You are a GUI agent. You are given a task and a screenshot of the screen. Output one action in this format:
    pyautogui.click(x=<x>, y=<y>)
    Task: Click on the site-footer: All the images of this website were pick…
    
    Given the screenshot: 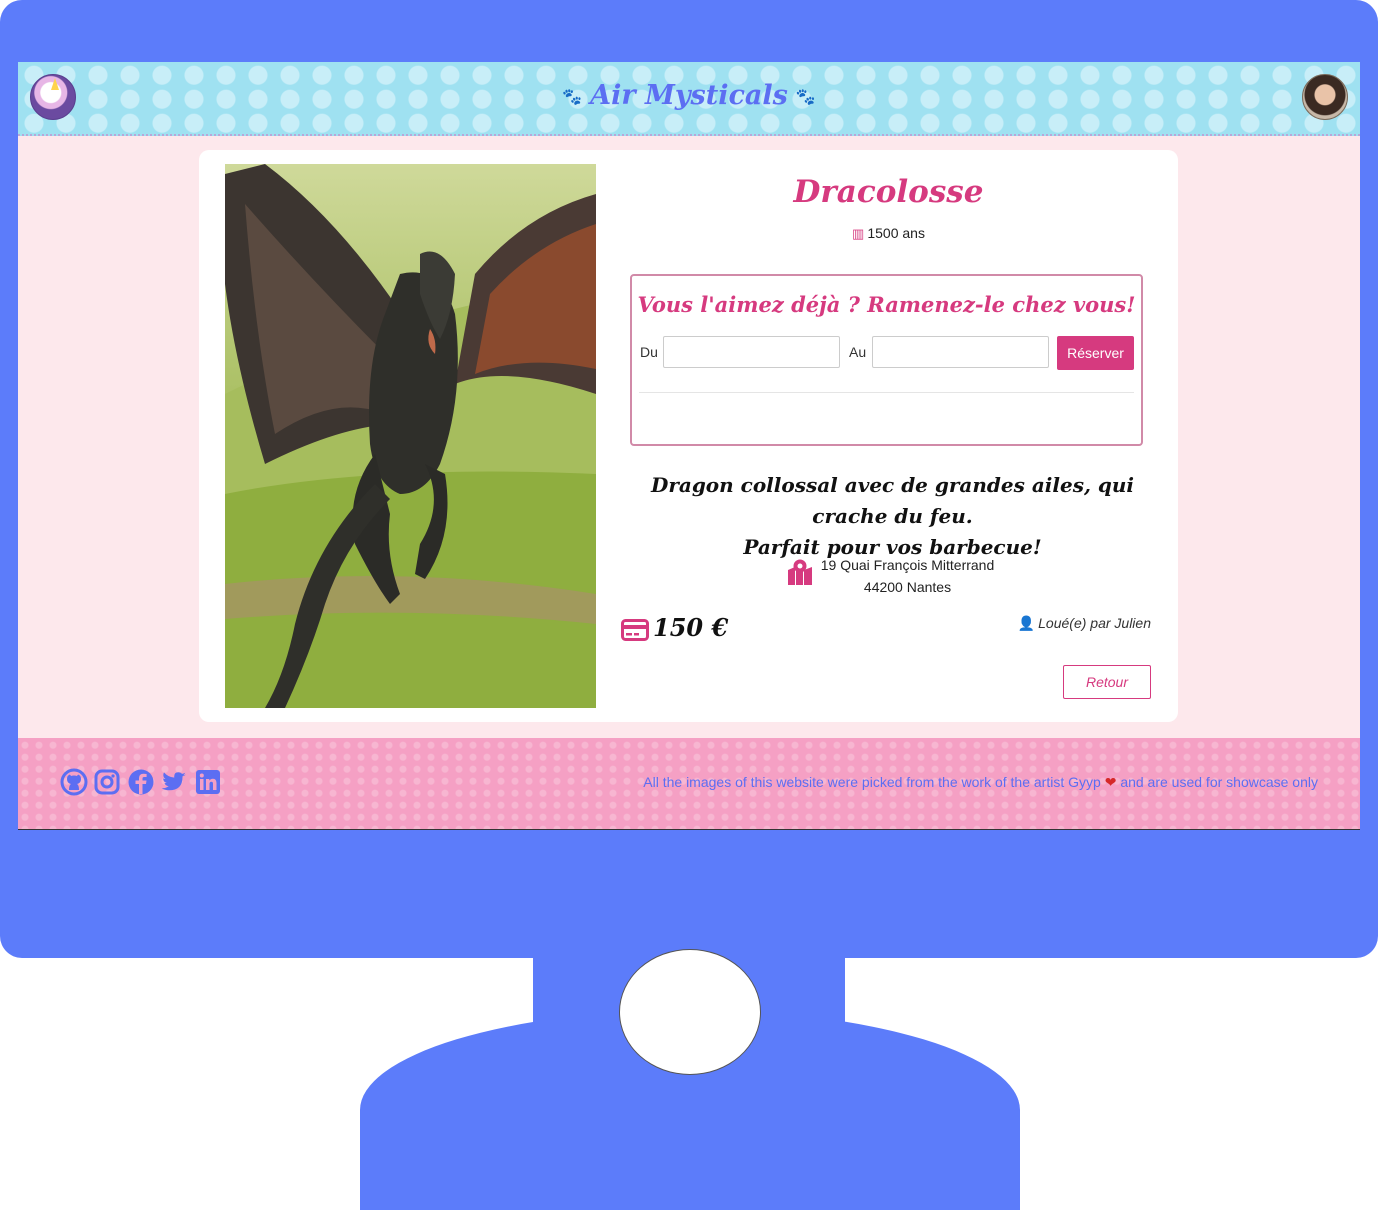 What is the action you would take?
    pyautogui.click(x=689, y=783)
    